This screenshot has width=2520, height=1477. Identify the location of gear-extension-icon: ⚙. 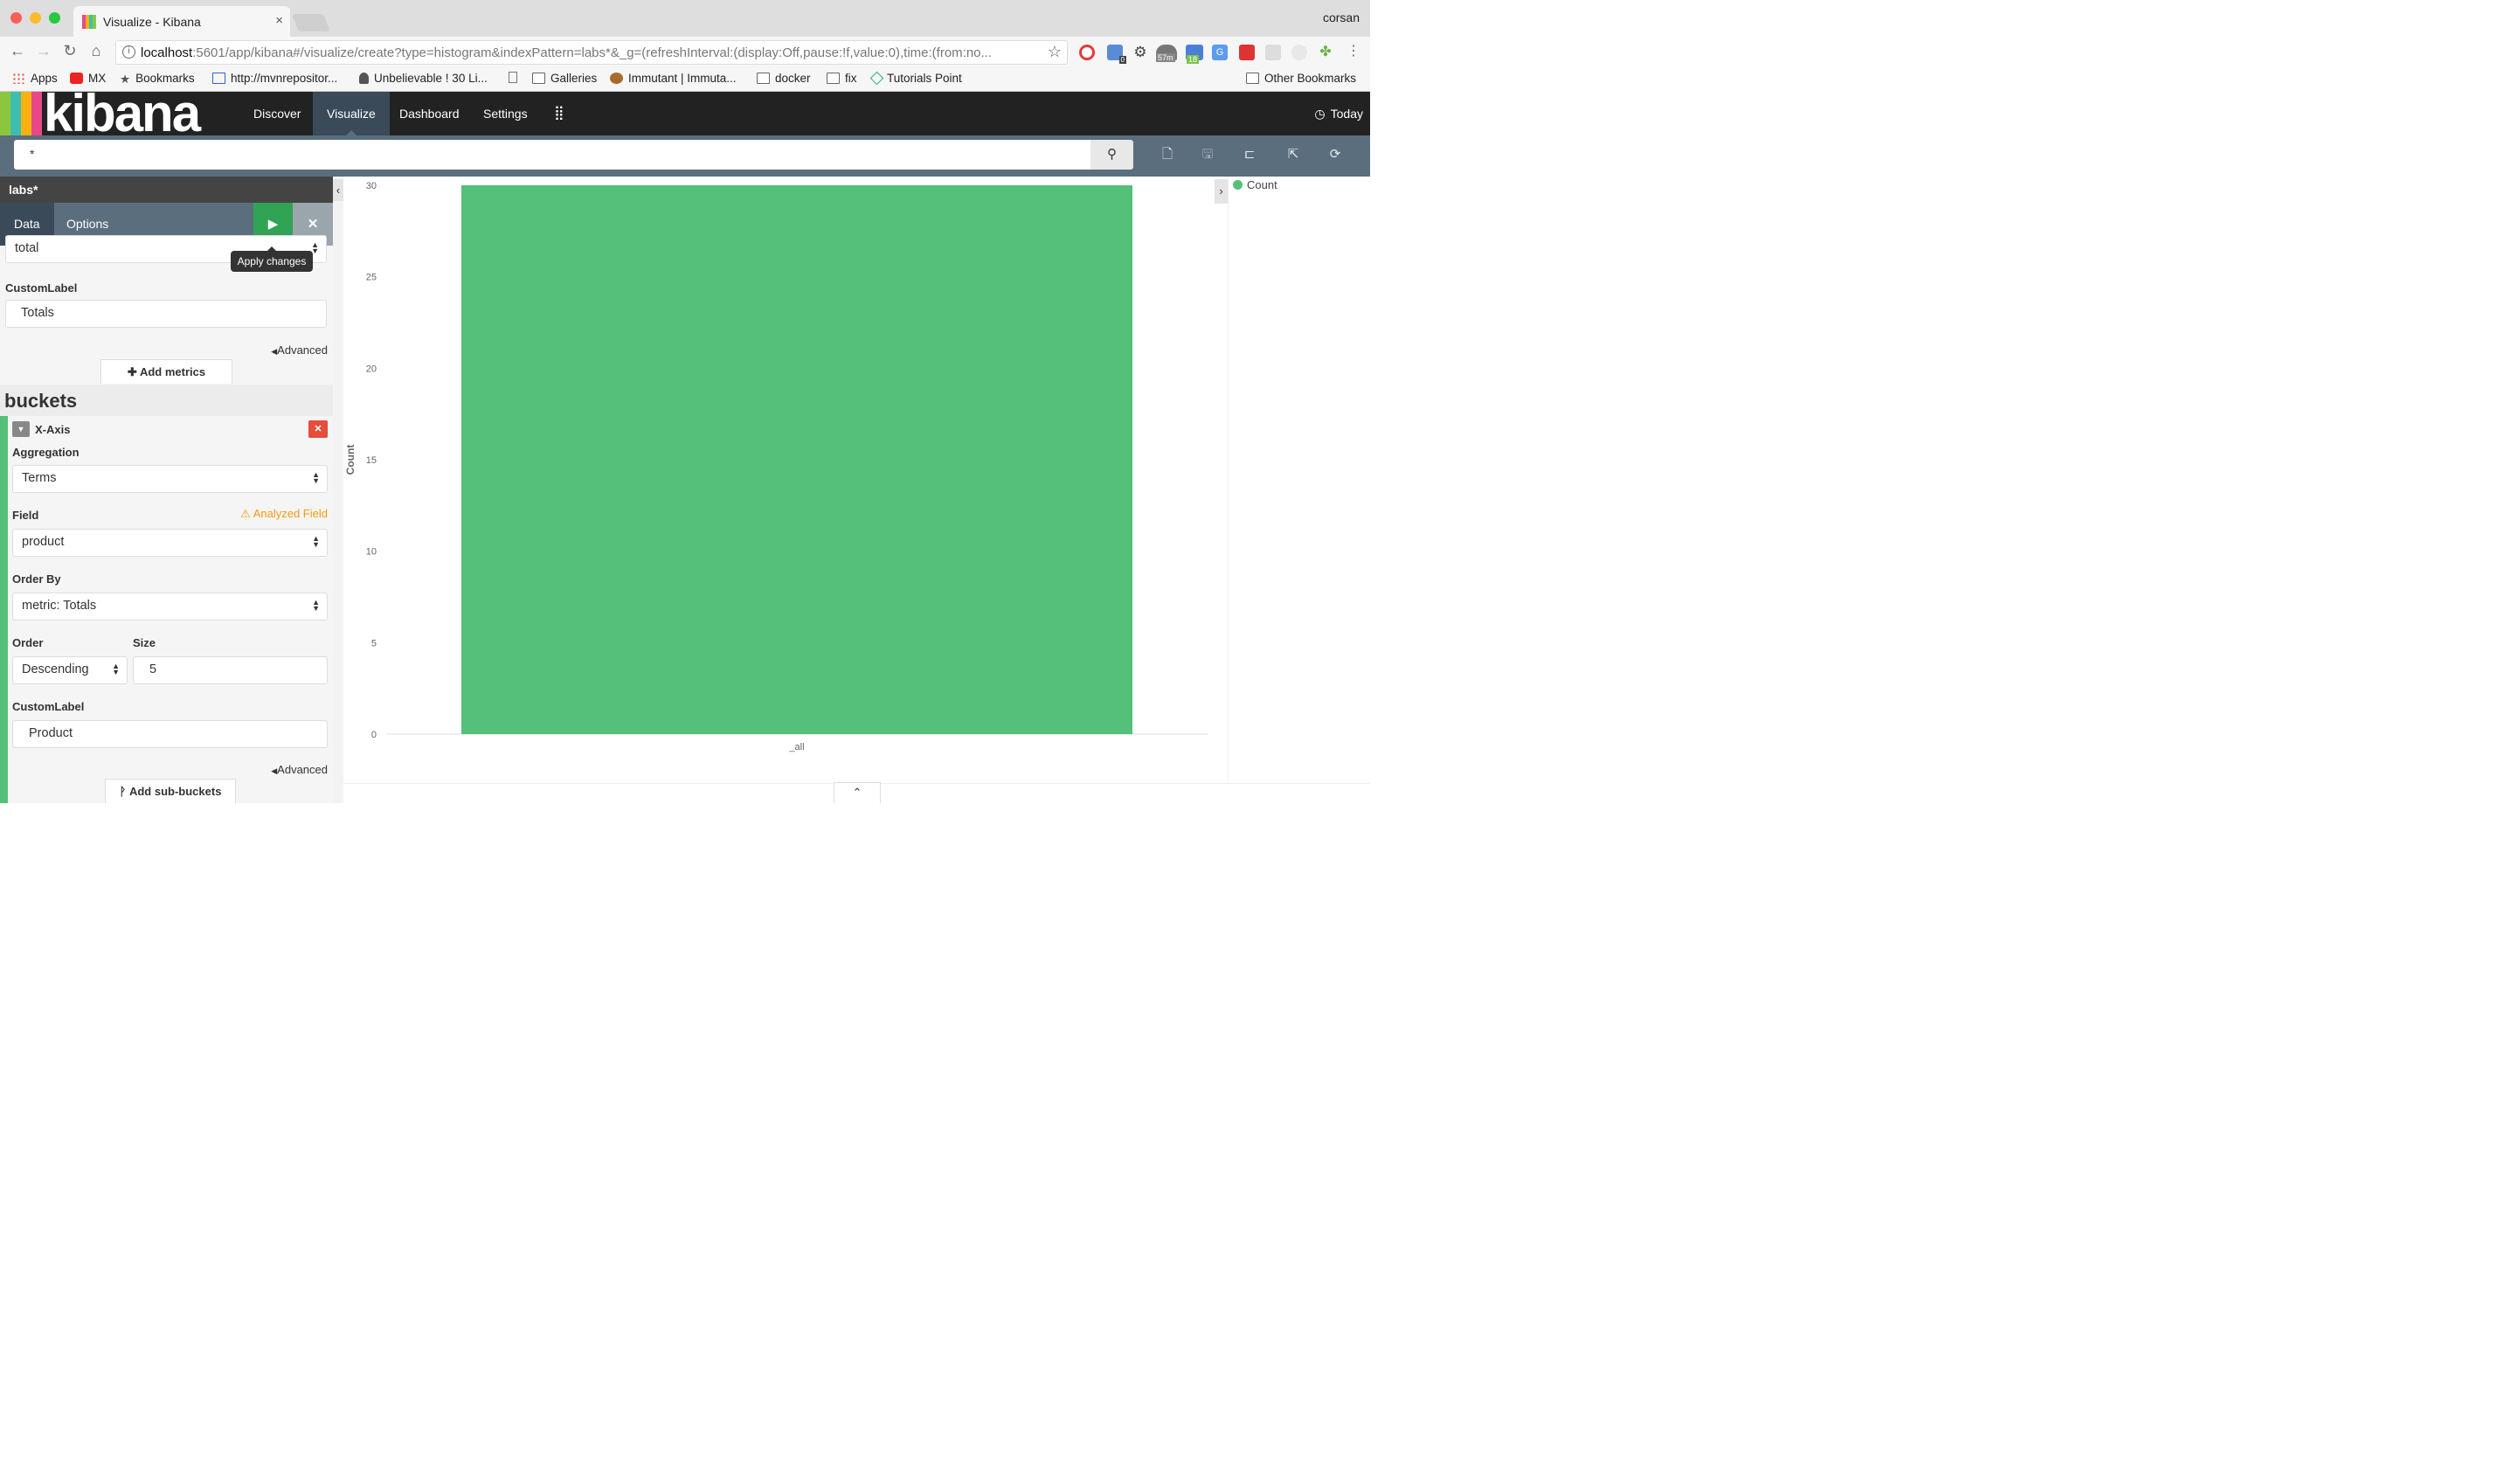
(1140, 52).